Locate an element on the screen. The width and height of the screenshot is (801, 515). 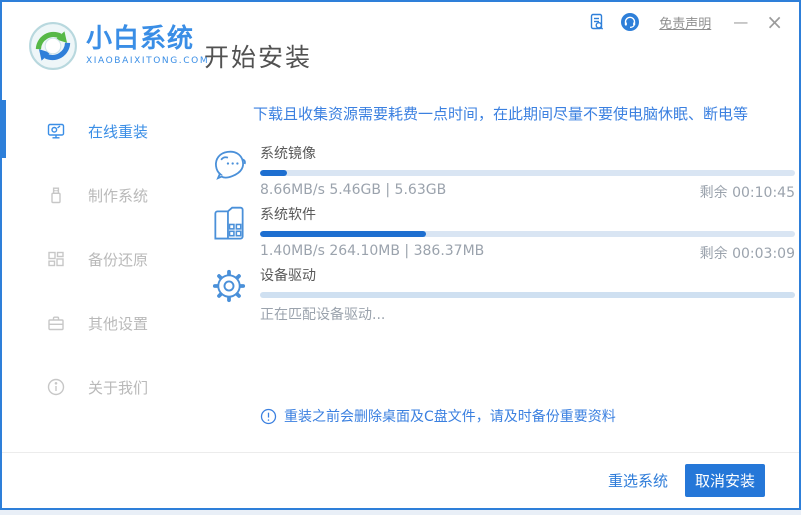
gear-icon is located at coordinates (233, 293).